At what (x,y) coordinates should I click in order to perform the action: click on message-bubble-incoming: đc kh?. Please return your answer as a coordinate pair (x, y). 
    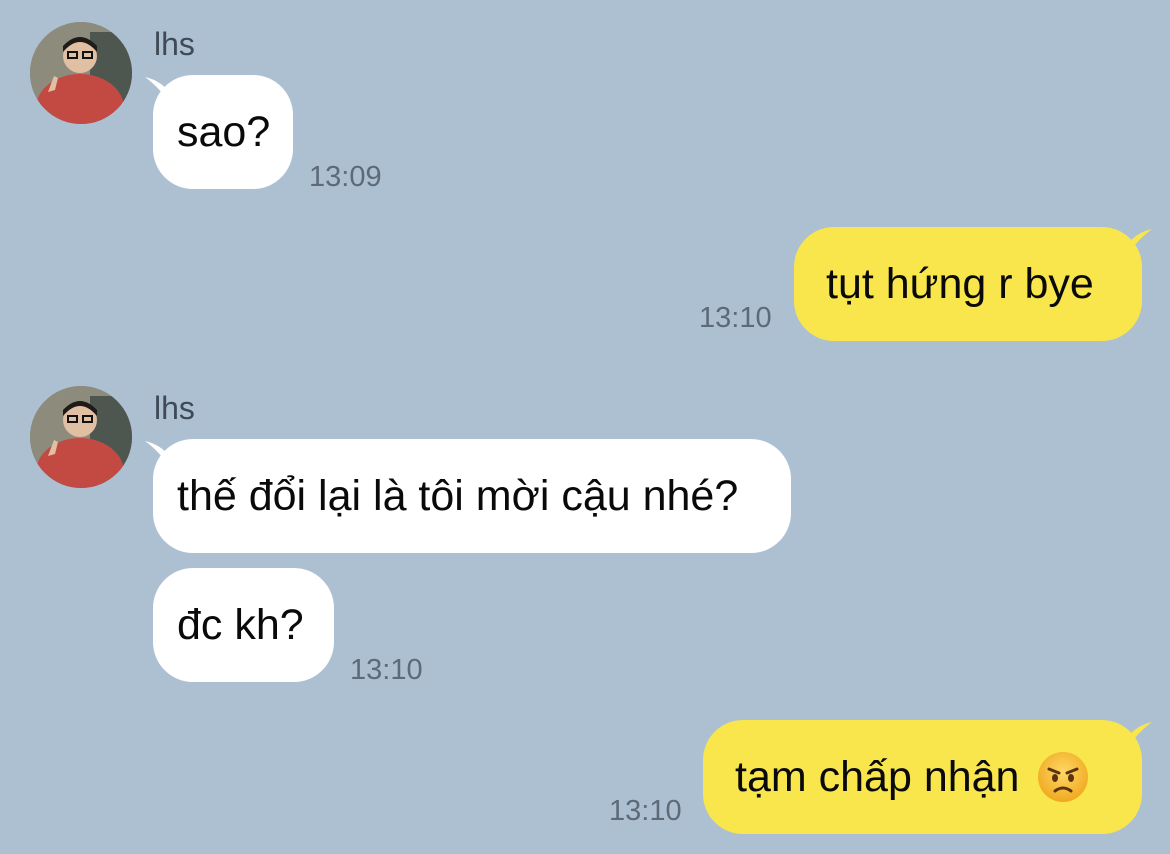
    Looking at the image, I should click on (243, 625).